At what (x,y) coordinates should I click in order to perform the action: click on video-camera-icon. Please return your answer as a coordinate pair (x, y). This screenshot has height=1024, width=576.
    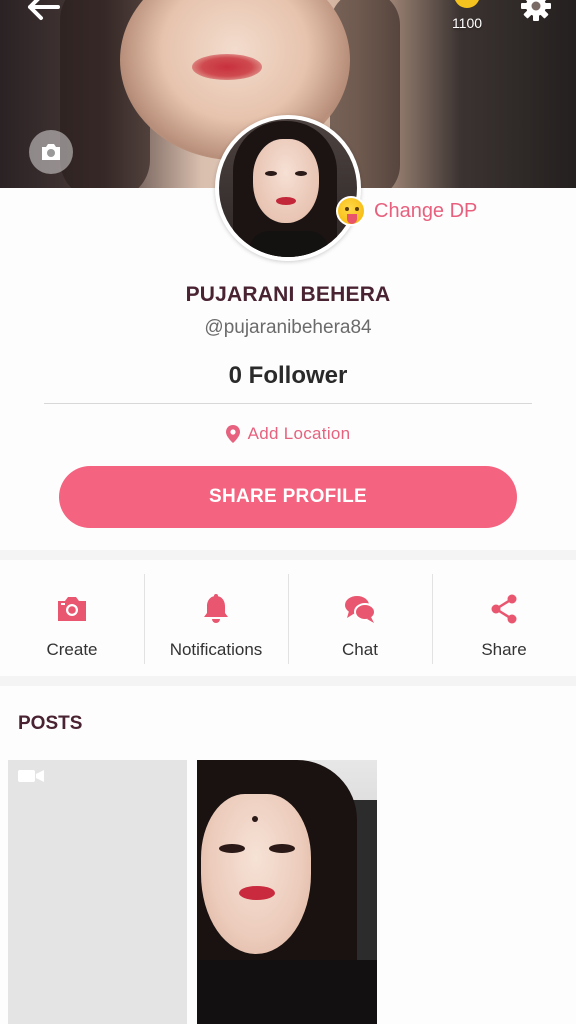
    Looking at the image, I should click on (31, 776).